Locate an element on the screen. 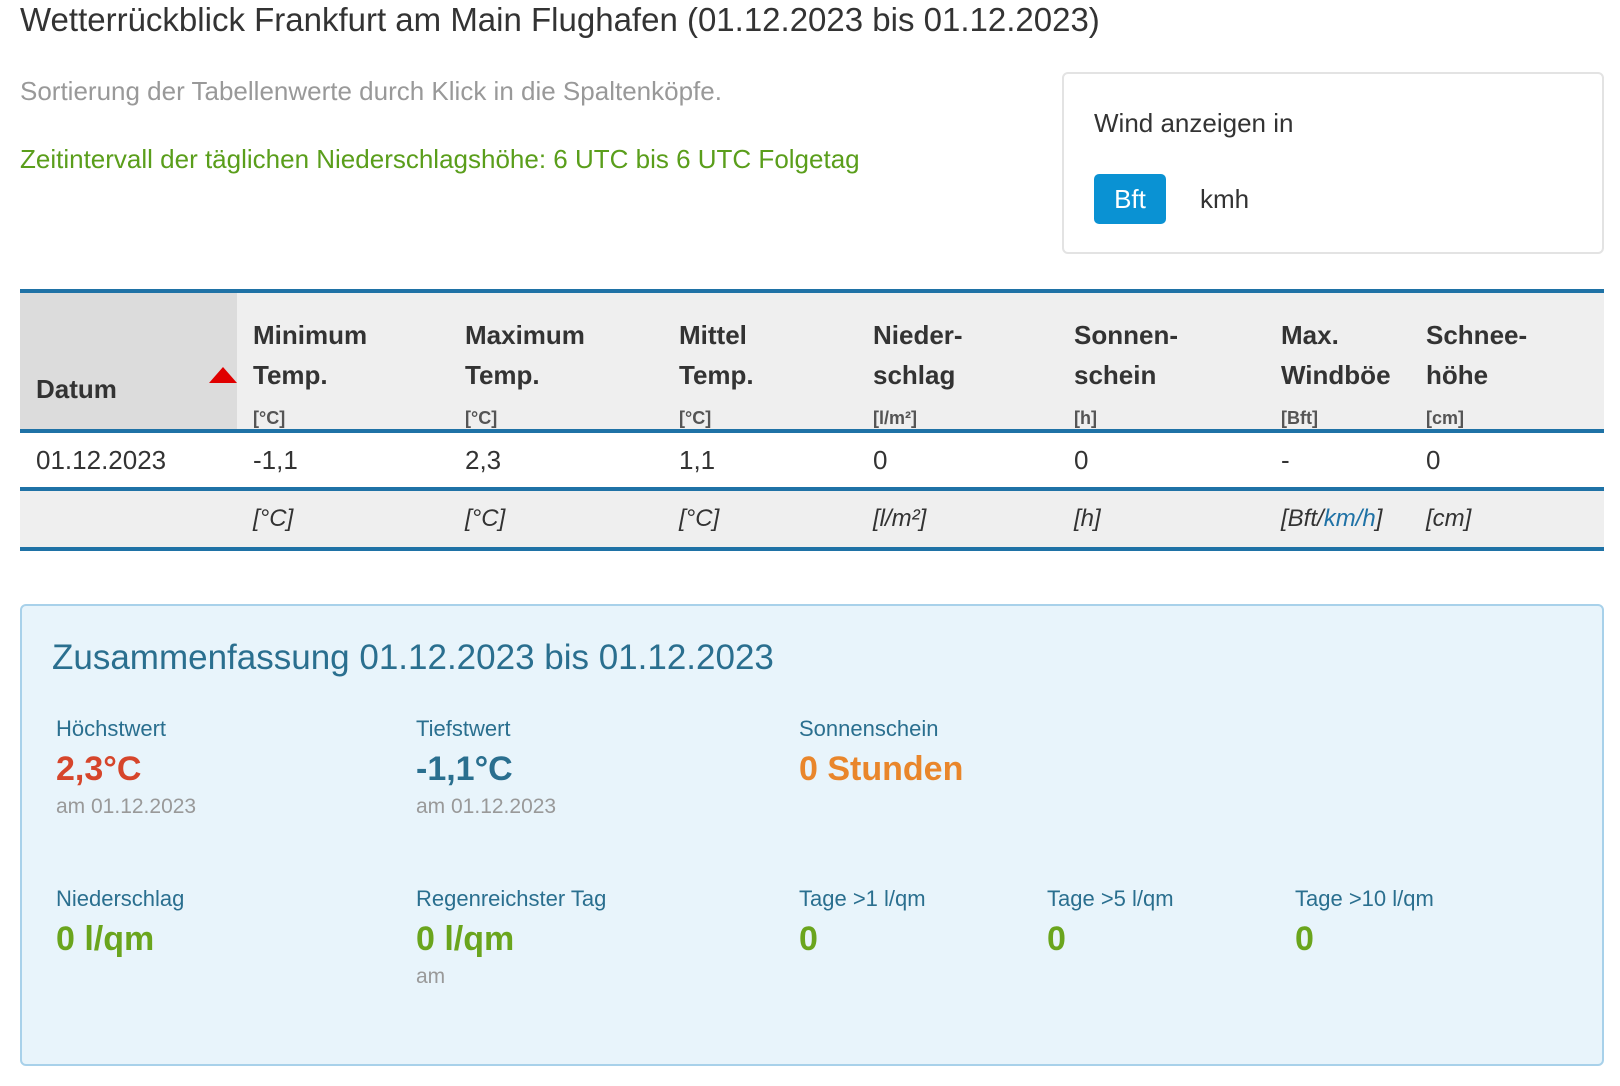 Image resolution: width=1620 pixels, height=1086 pixels. stat-regenreichster-tag: Regenreichster Tag 0 l/qm am is located at coordinates (511, 937).